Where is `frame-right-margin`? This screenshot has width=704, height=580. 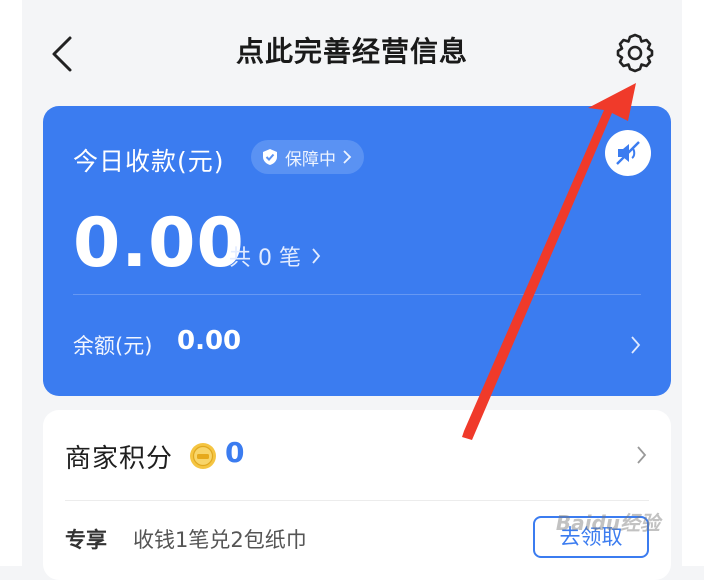
frame-right-margin is located at coordinates (693, 283).